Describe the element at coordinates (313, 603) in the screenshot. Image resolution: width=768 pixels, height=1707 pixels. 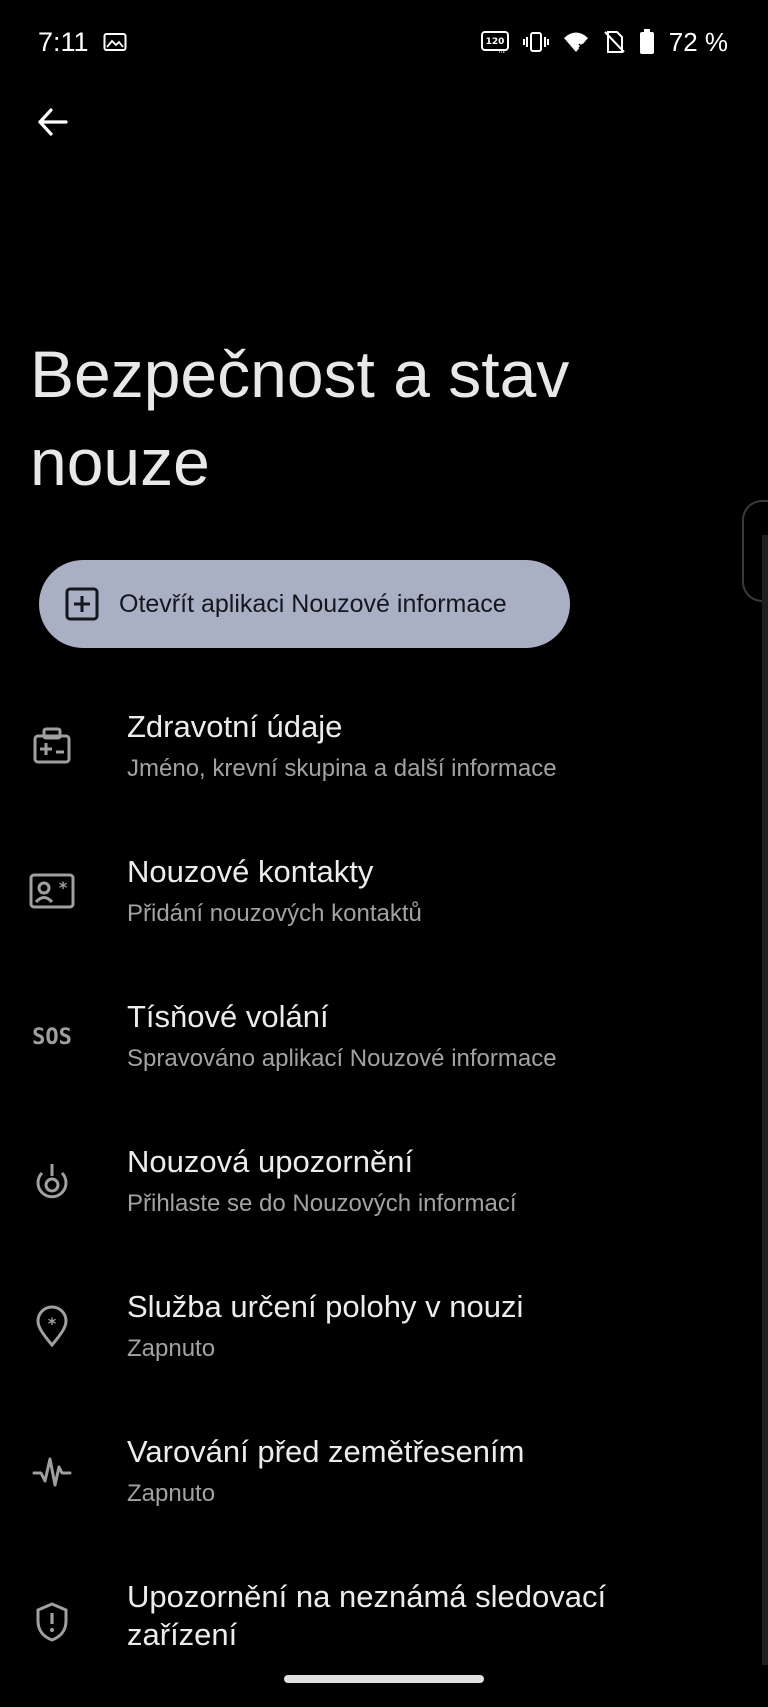
I see `open-emergency-info-label: Otevřít aplikaci Nouzové informace` at that location.